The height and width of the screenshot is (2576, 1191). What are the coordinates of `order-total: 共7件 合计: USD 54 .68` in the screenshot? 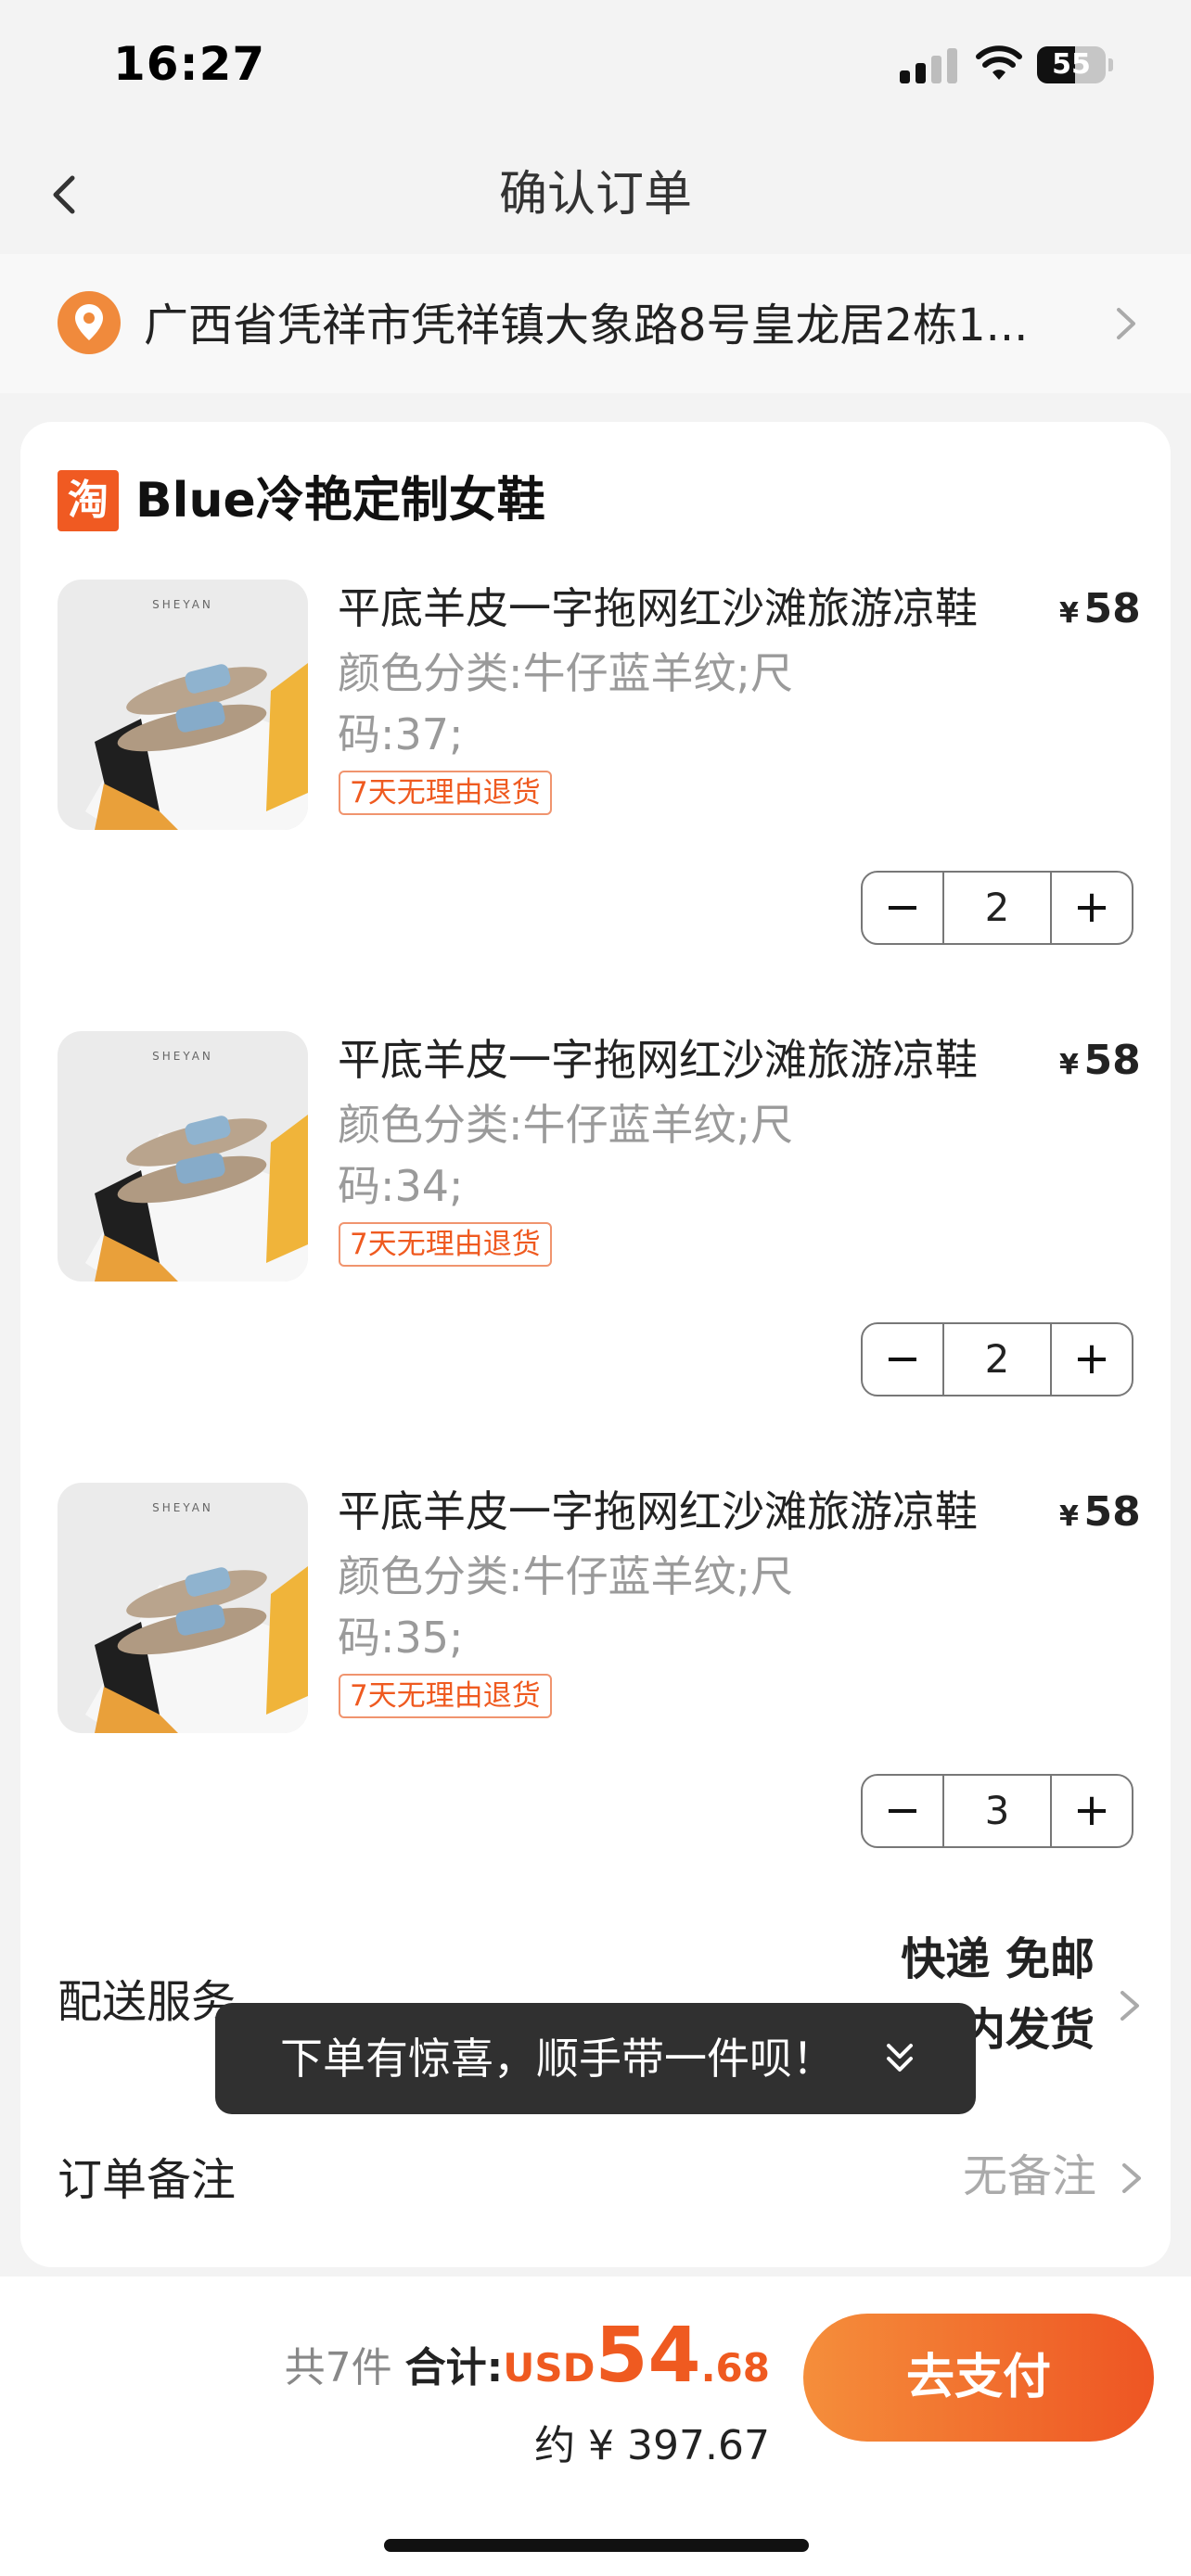 It's located at (527, 2358).